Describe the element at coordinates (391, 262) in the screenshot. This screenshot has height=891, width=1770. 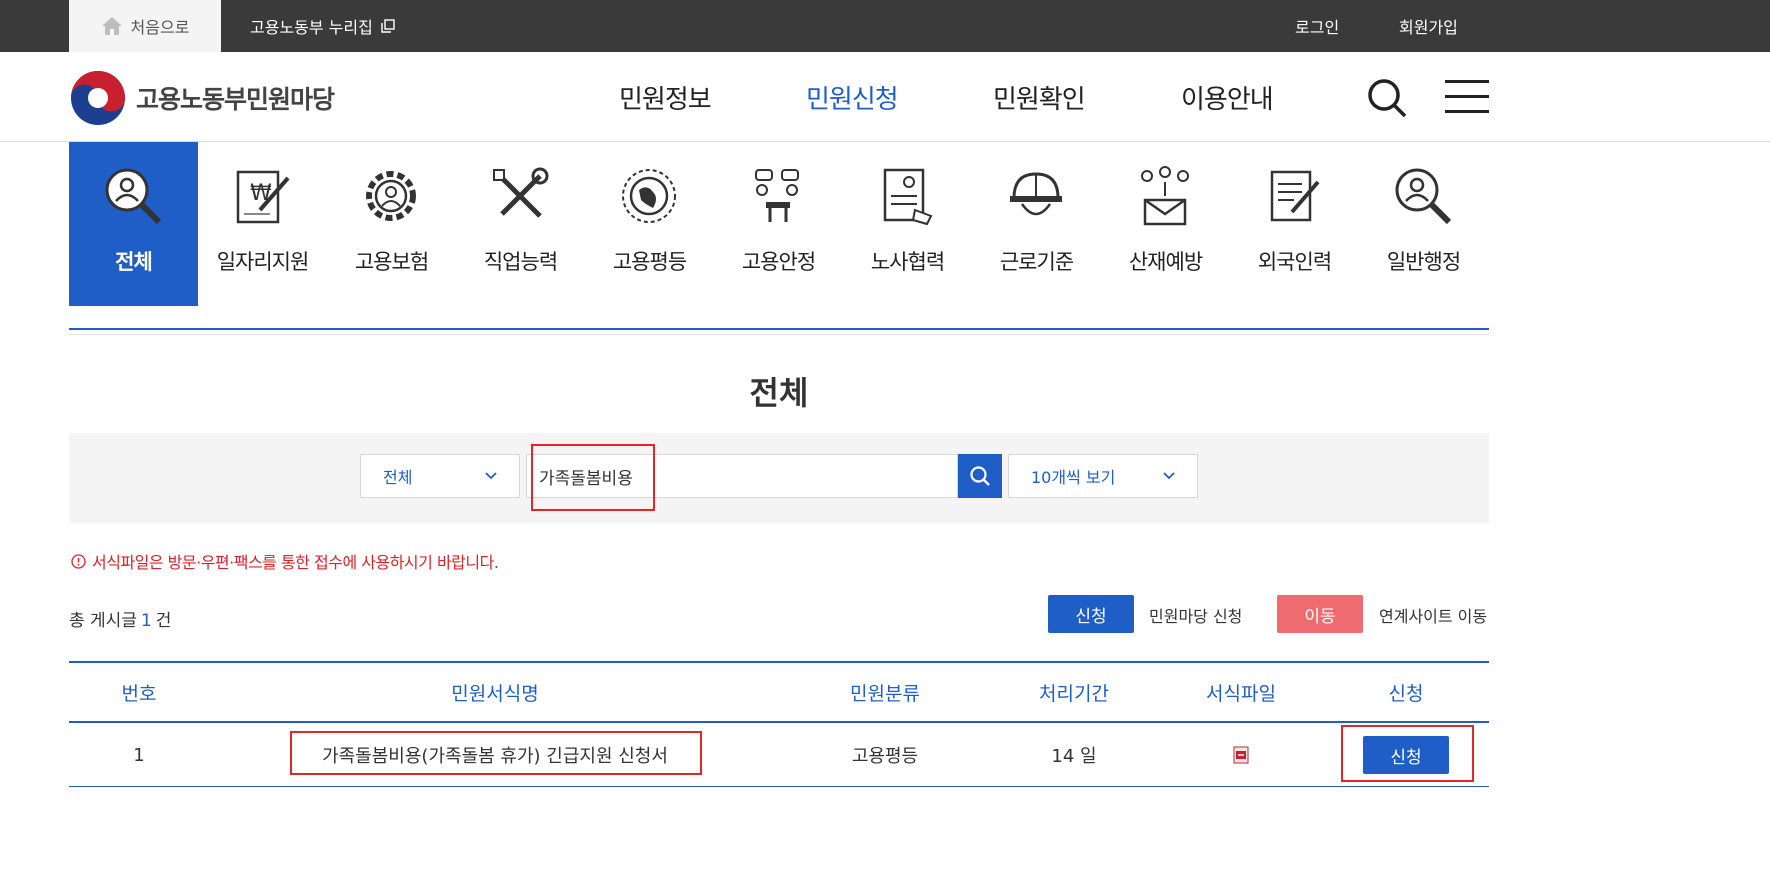
I see `category-label: 고용보험` at that location.